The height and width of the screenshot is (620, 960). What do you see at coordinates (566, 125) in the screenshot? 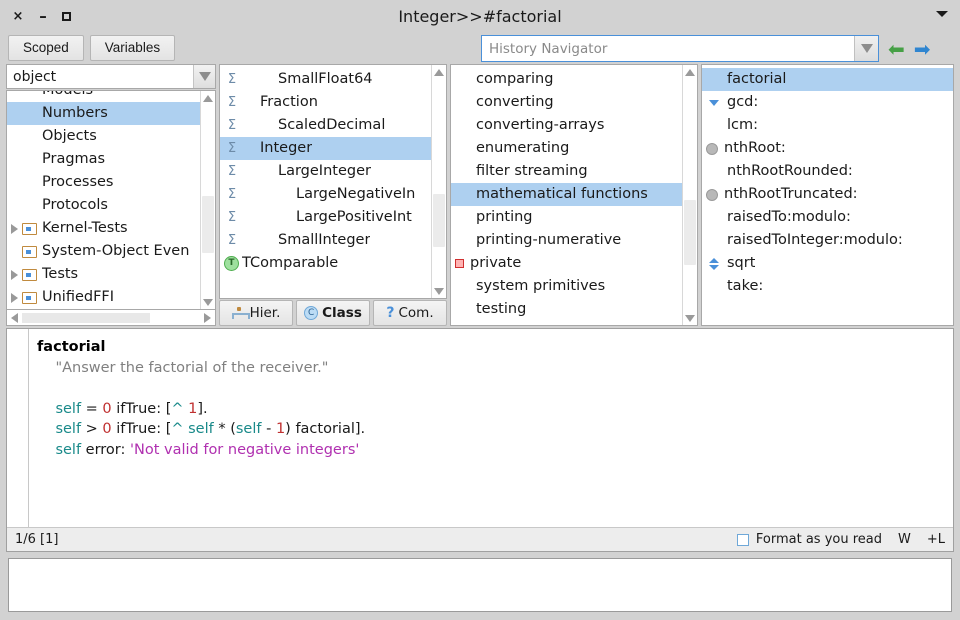
I see `protocol-item: converting-arrays` at bounding box center [566, 125].